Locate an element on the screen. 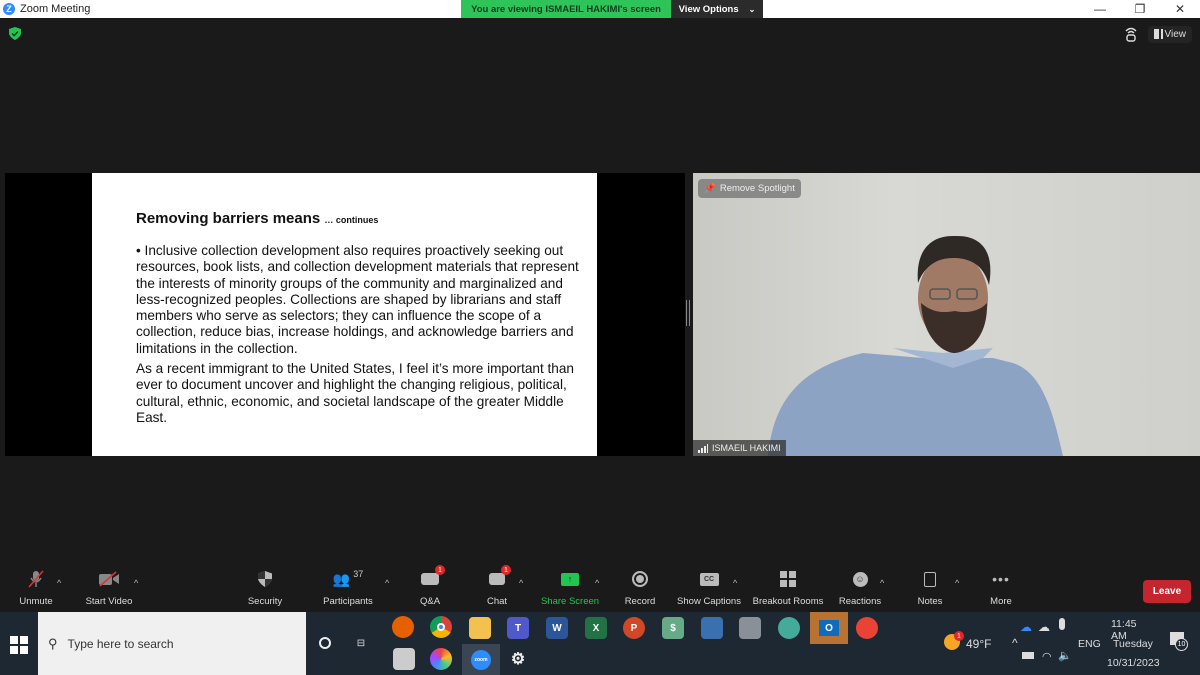 The width and height of the screenshot is (1200, 675). view-label: View is located at coordinates (1175, 34).